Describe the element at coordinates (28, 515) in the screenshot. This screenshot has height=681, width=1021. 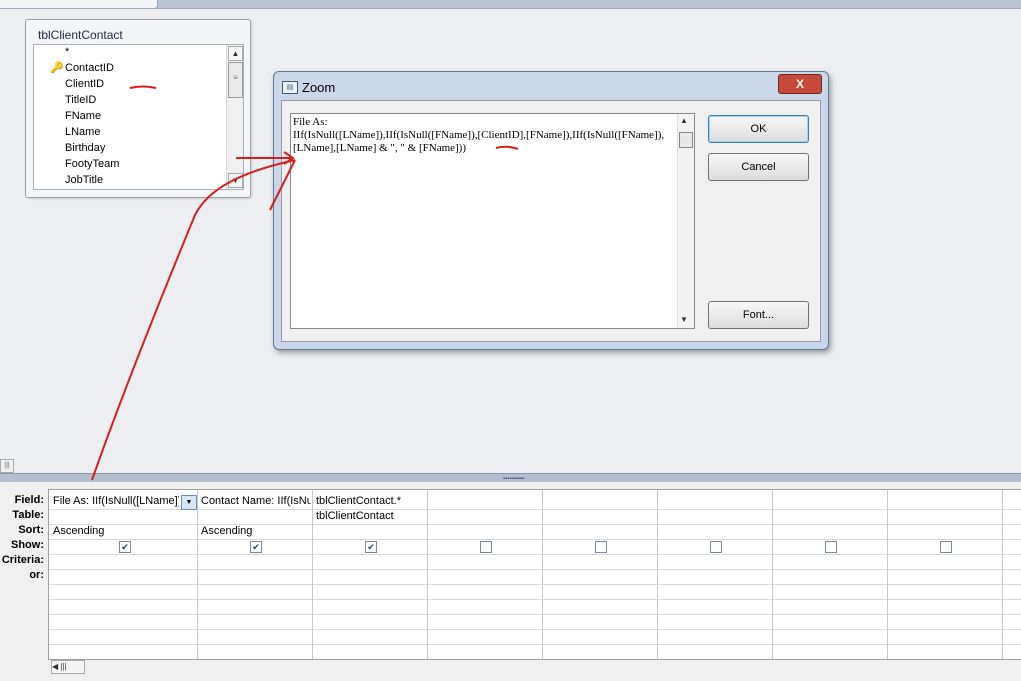
I see `row-label-table: Table:` at that location.